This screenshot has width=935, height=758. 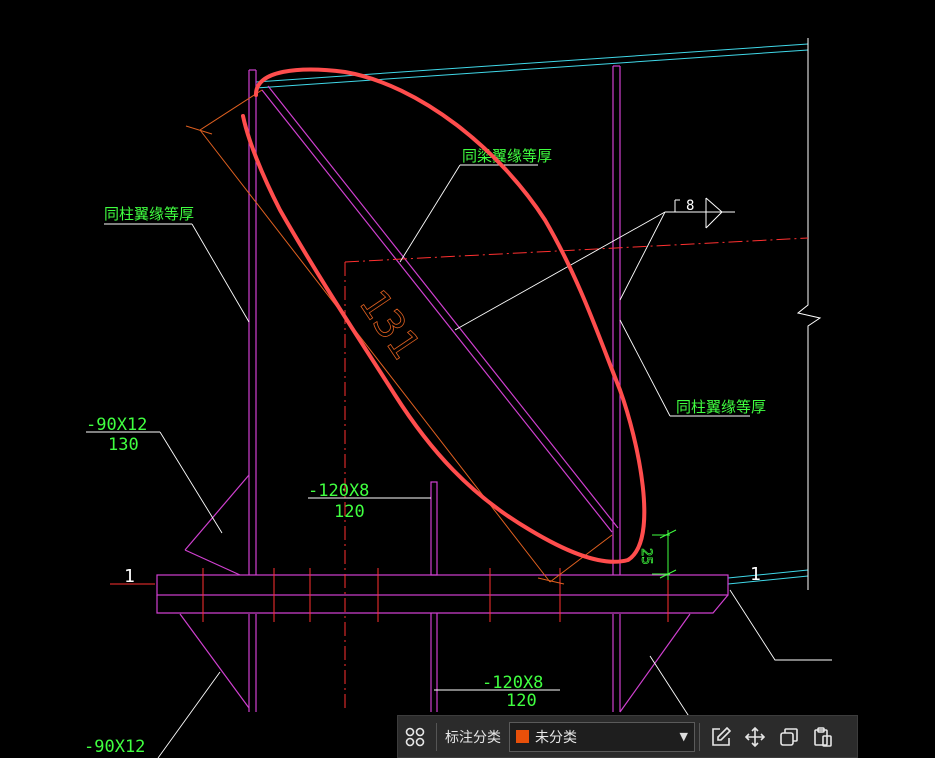 What do you see at coordinates (149, 214) in the screenshot?
I see `column-flange-label-left: 同柱翼缘等厚` at bounding box center [149, 214].